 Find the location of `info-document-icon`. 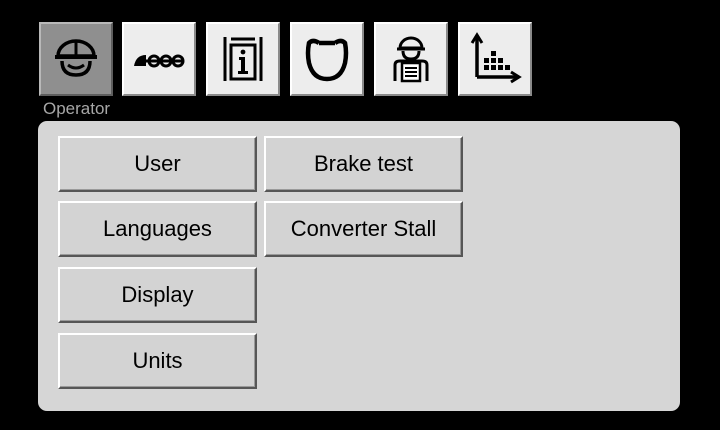

info-document-icon is located at coordinates (243, 59).